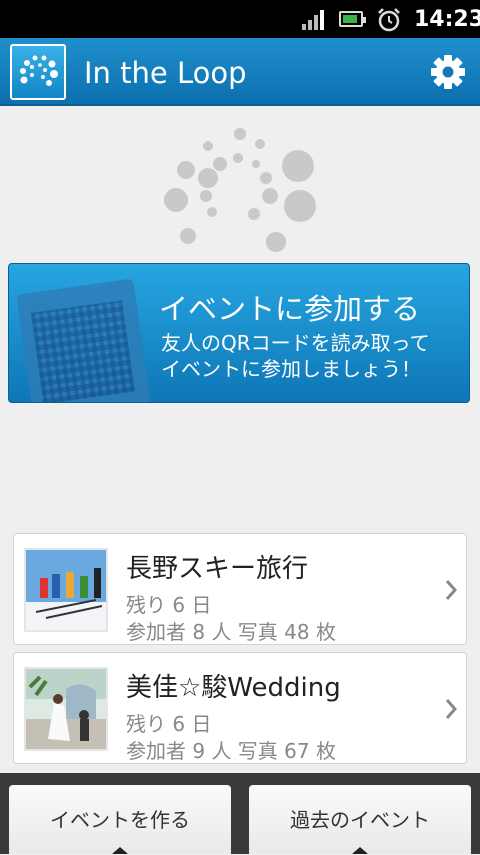  I want to click on qr-code-icon, so click(84, 340).